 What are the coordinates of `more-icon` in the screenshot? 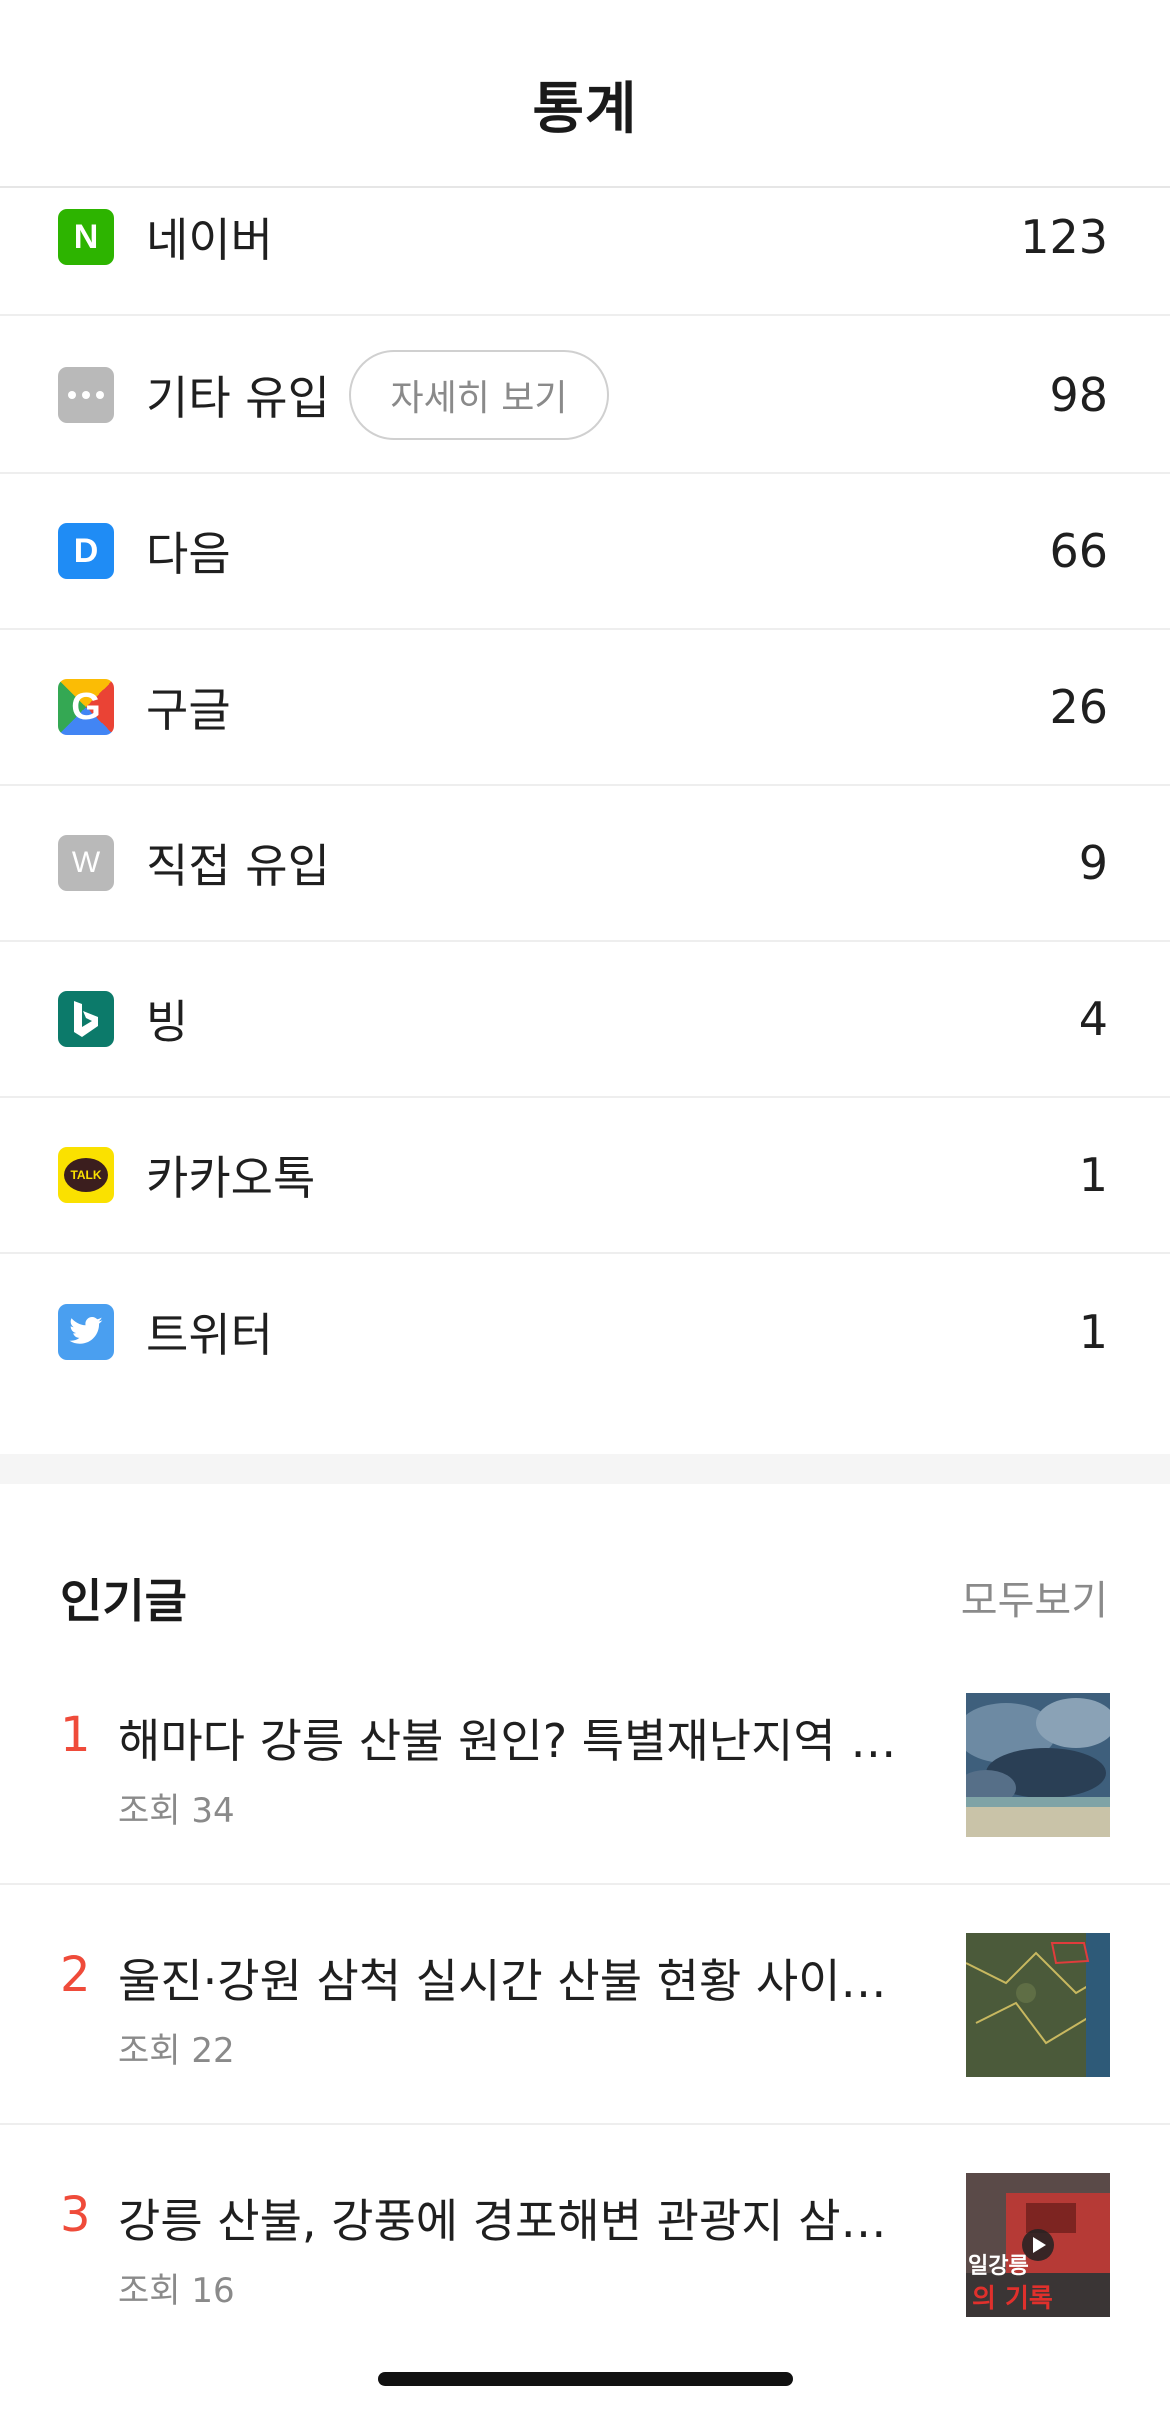 It's located at (86, 395).